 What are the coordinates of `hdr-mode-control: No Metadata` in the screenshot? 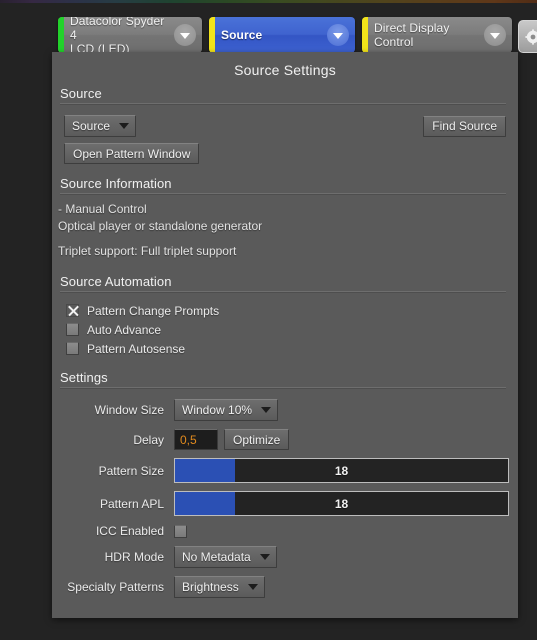 It's located at (340, 557).